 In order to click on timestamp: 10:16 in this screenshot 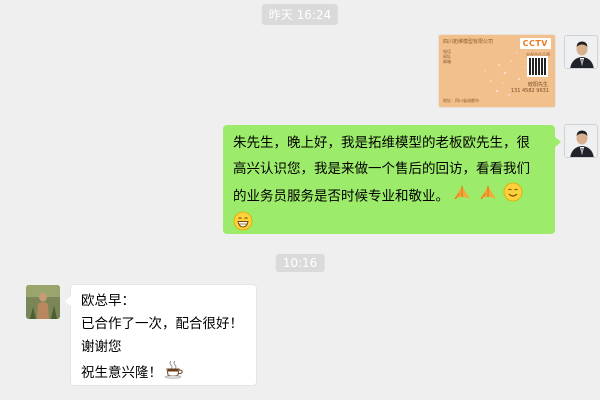, I will do `click(300, 263)`.